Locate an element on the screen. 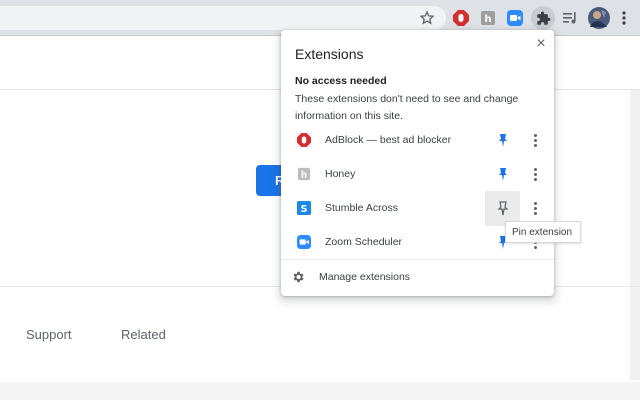  pin-extension-tooltip: Pin extension is located at coordinates (543, 232).